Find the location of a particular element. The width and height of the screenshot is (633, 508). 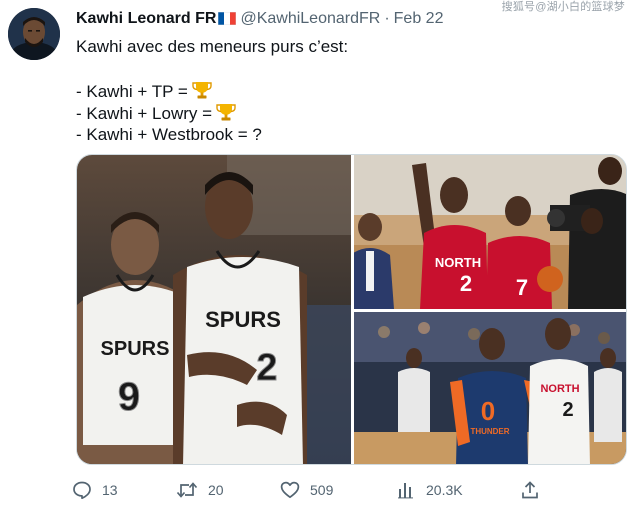

author-name: Kawhi Leonard FR is located at coordinates (146, 18).